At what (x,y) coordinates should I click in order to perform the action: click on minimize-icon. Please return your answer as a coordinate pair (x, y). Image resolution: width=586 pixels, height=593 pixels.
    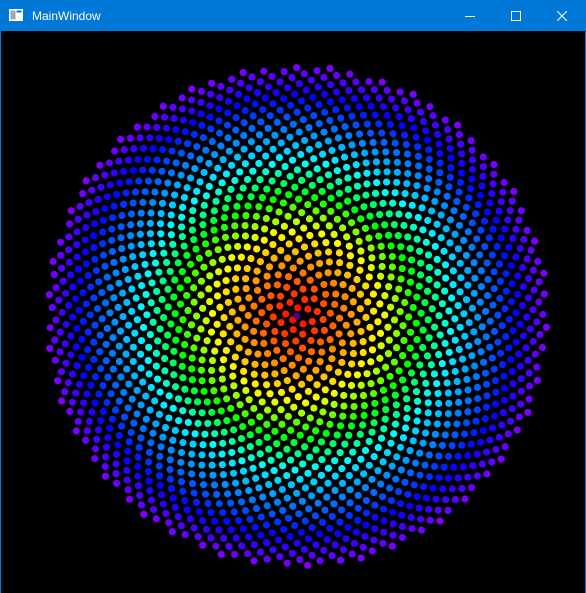
    Looking at the image, I should click on (470, 16).